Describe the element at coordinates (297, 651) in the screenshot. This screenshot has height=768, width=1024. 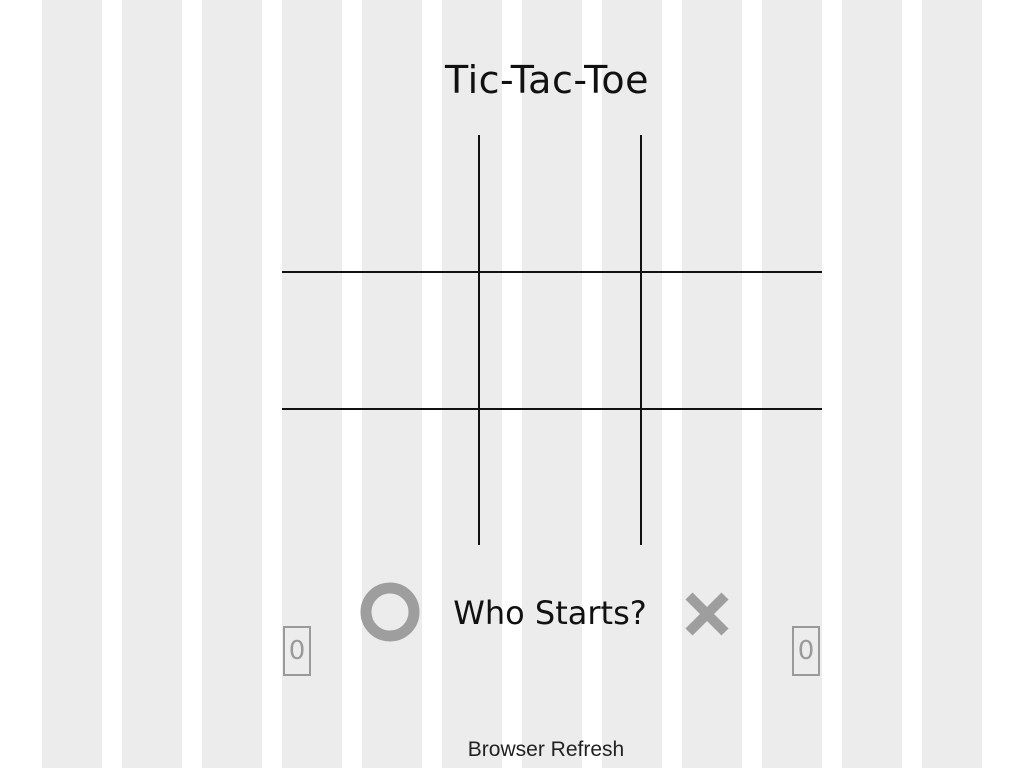
I see `o-score-counter: 0` at that location.